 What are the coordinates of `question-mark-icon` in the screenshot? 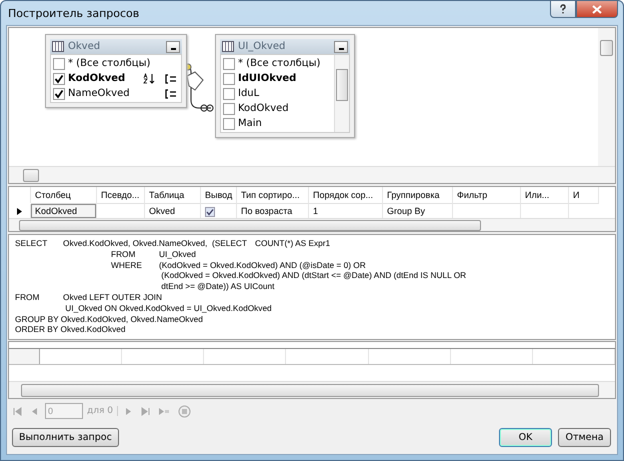 It's located at (563, 9).